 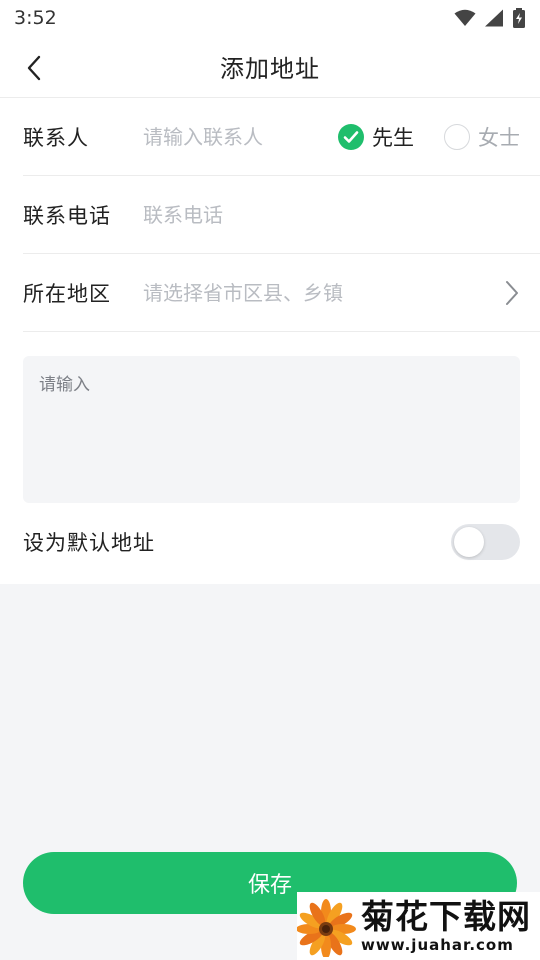 What do you see at coordinates (271, 429) in the screenshot?
I see `address-detail-textarea` at bounding box center [271, 429].